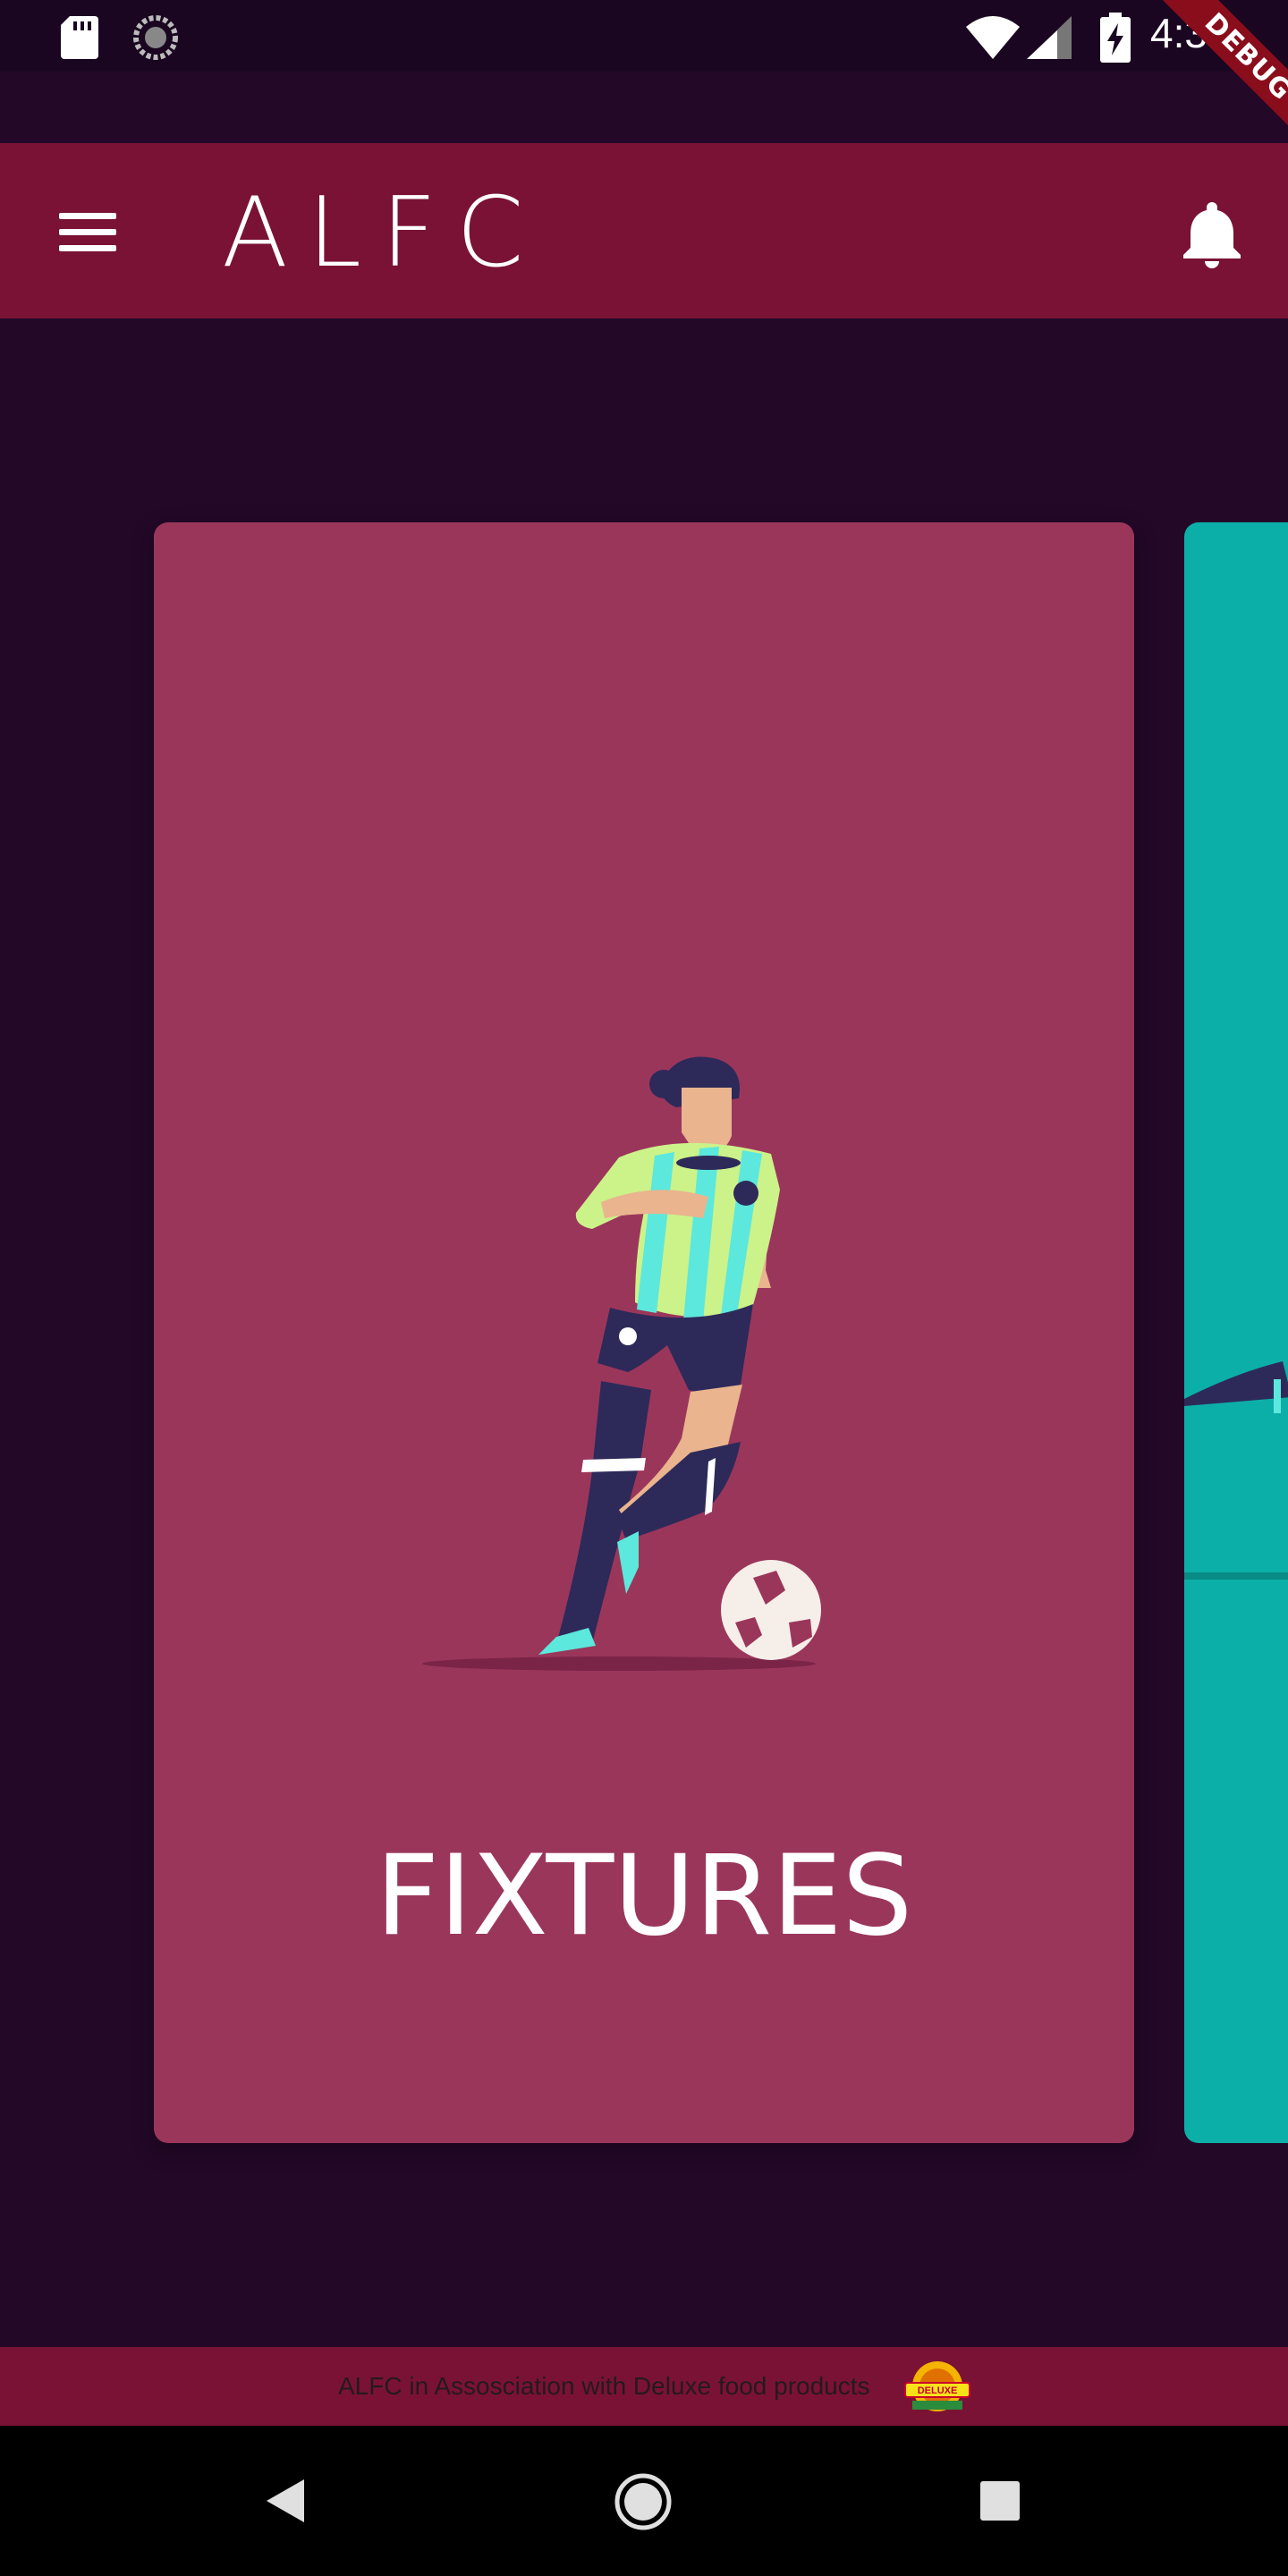  What do you see at coordinates (89, 231) in the screenshot?
I see `menu-button` at bounding box center [89, 231].